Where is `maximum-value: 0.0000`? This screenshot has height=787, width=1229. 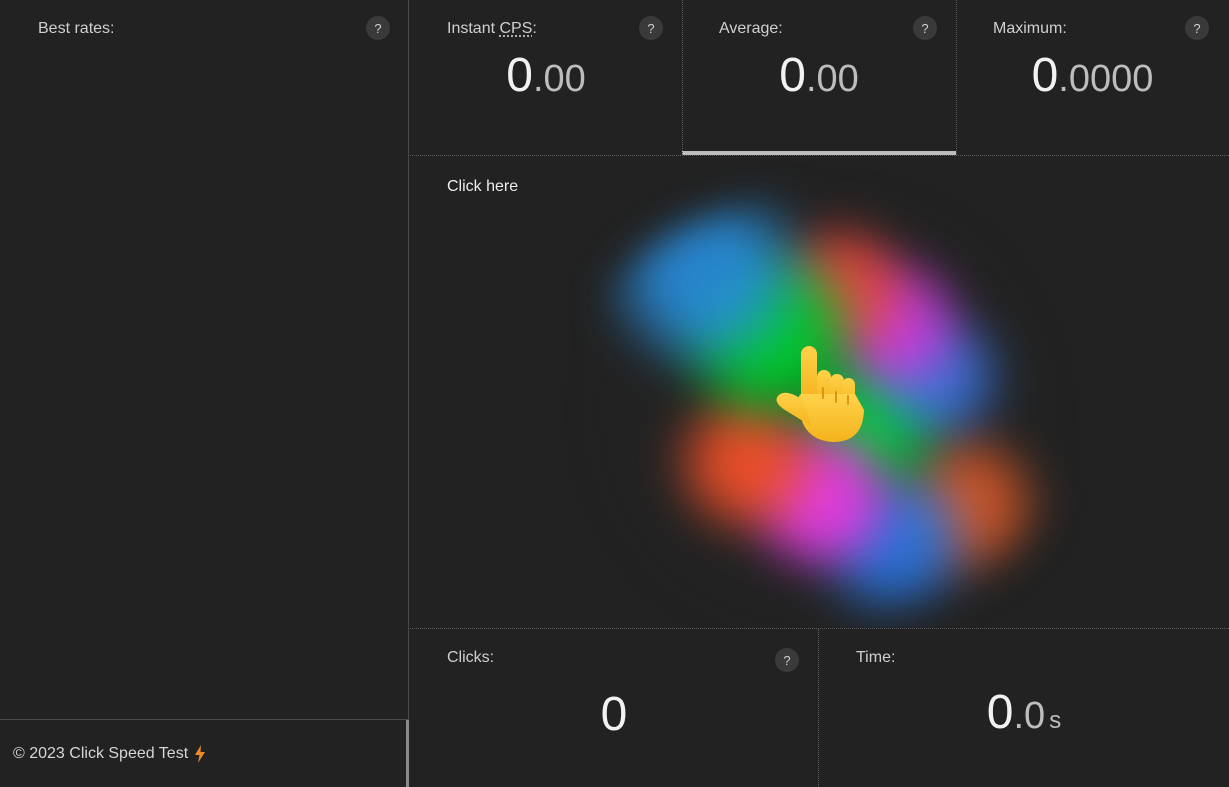
maximum-value: 0.0000 is located at coordinates (1092, 75).